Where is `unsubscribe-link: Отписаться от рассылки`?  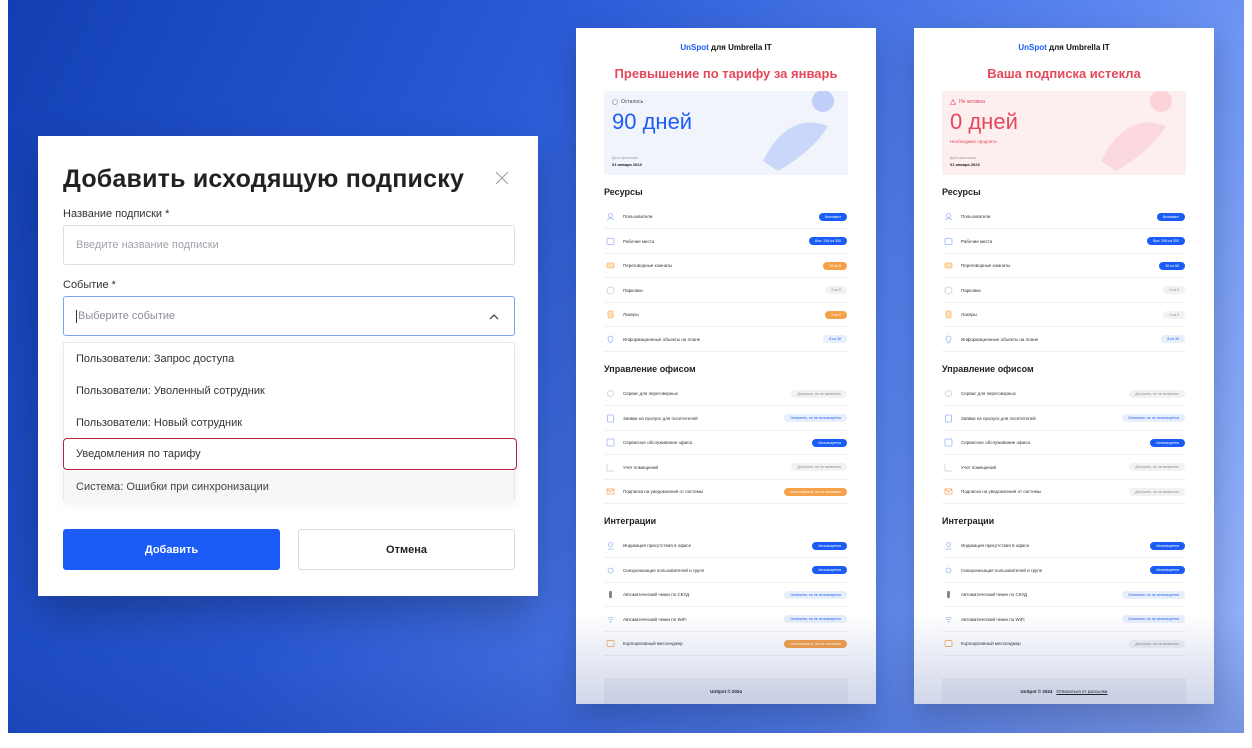 unsubscribe-link: Отписаться от рассылки is located at coordinates (1081, 691).